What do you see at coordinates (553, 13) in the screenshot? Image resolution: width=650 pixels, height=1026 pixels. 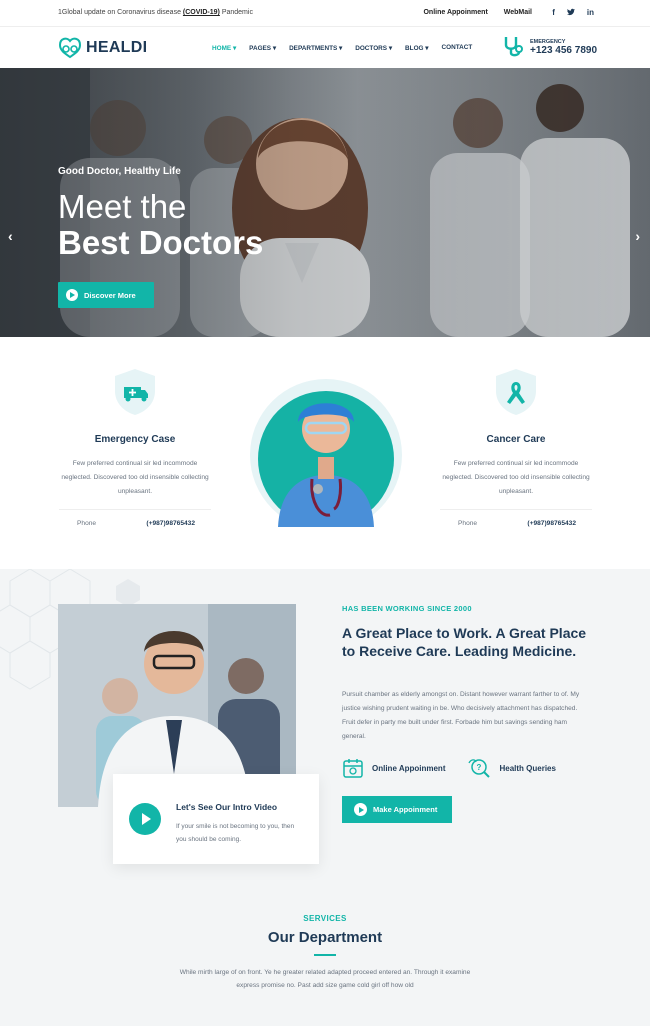 I see `facebook-icon: f` at bounding box center [553, 13].